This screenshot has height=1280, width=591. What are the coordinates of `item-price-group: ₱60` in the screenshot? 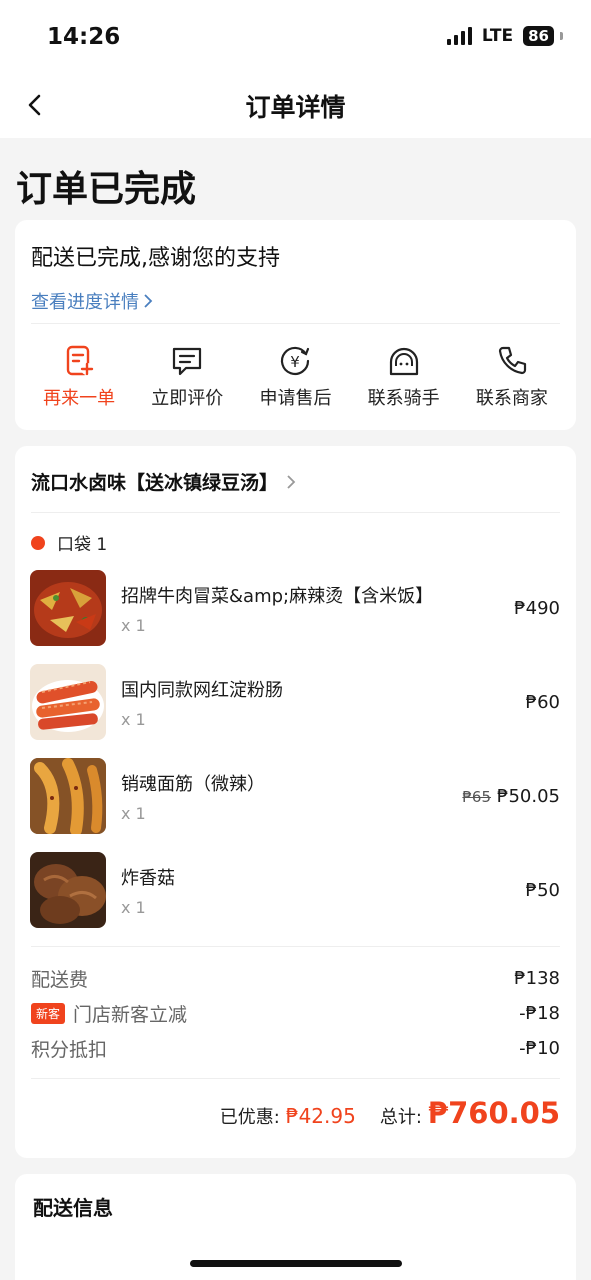 It's located at (543, 702).